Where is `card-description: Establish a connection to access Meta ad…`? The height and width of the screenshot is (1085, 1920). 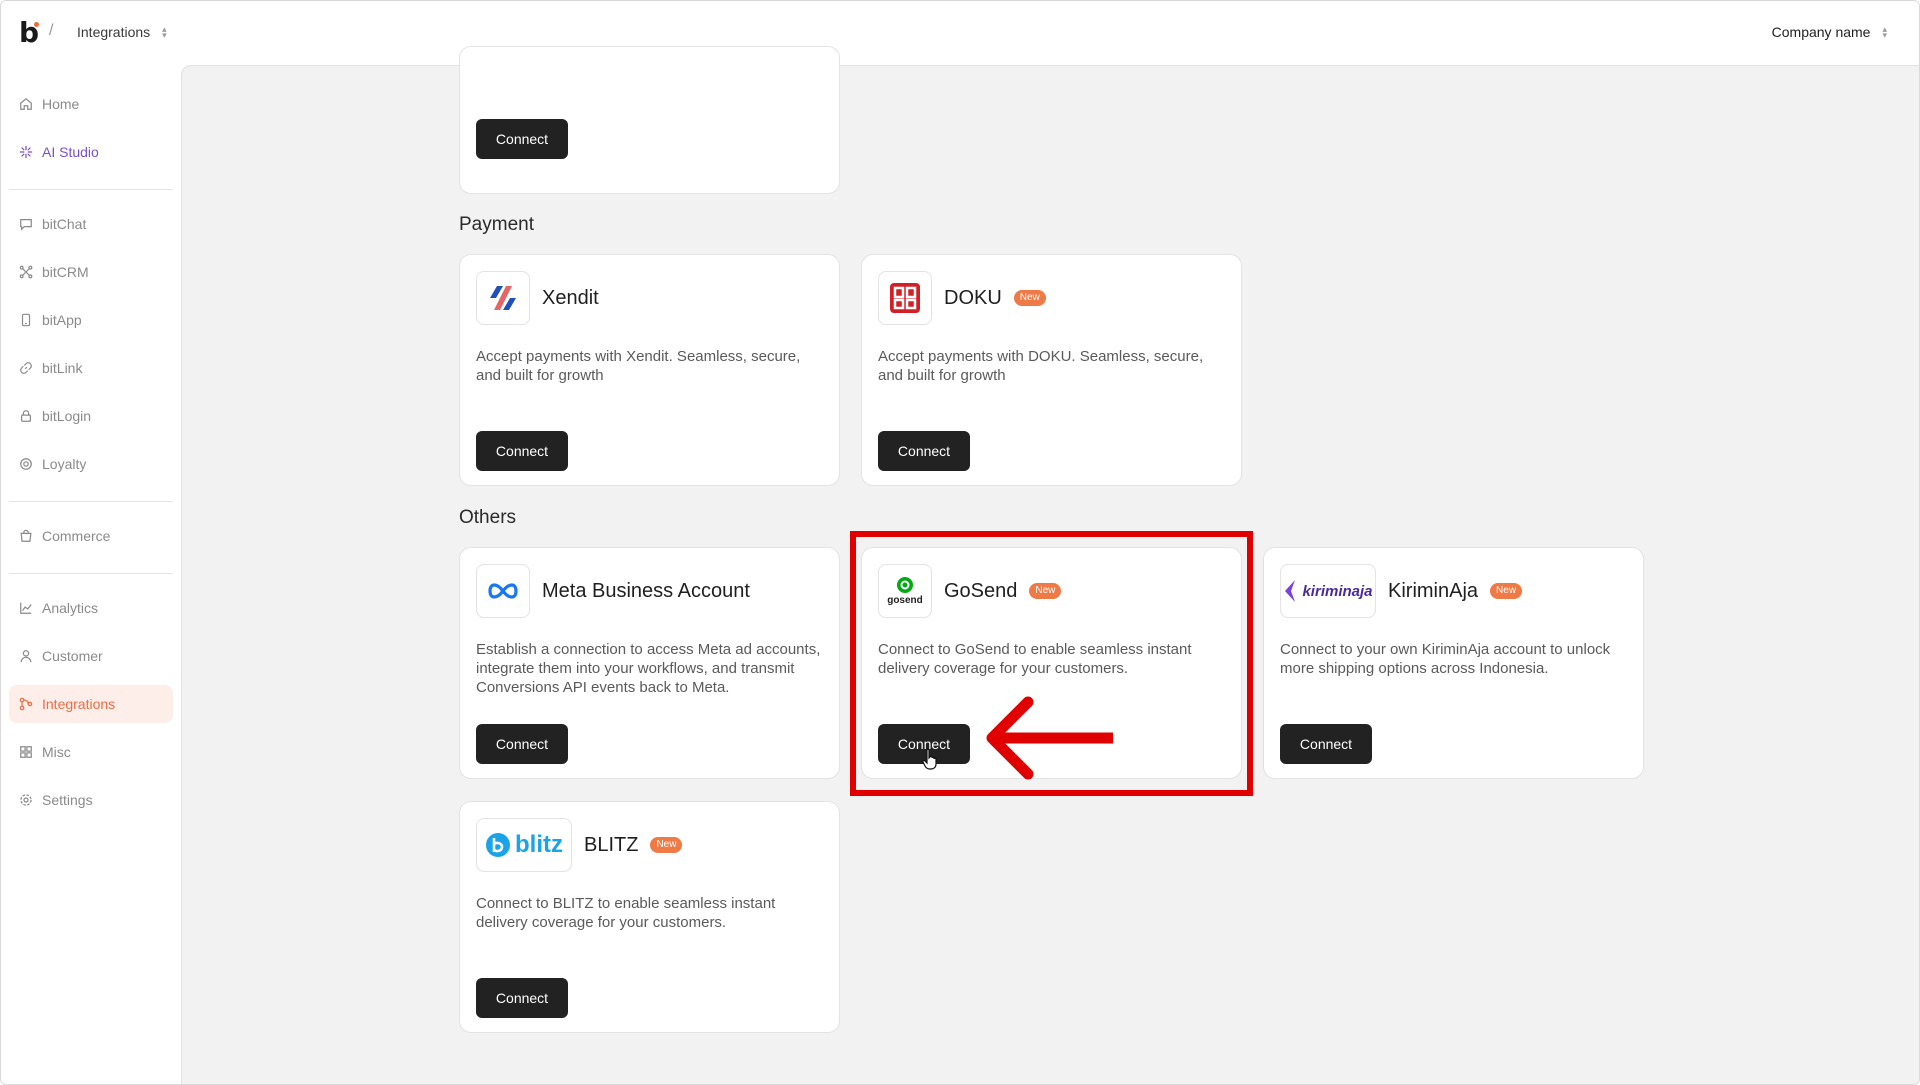 card-description: Establish a connection to access Meta ad… is located at coordinates (648, 668).